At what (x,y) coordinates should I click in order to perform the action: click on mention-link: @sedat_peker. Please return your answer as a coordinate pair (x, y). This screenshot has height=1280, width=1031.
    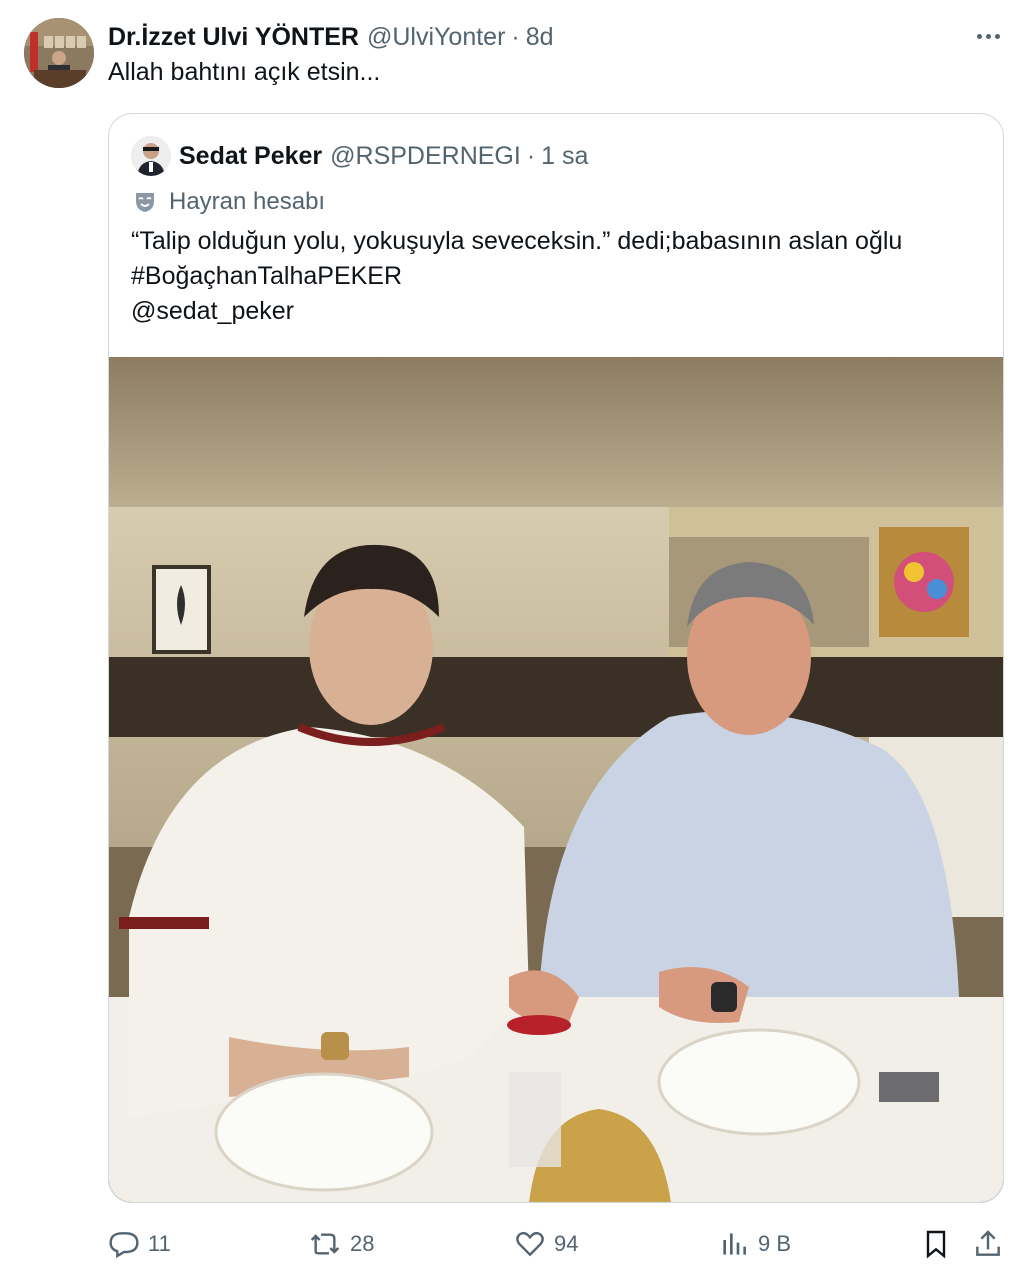
    Looking at the image, I should click on (516, 311).